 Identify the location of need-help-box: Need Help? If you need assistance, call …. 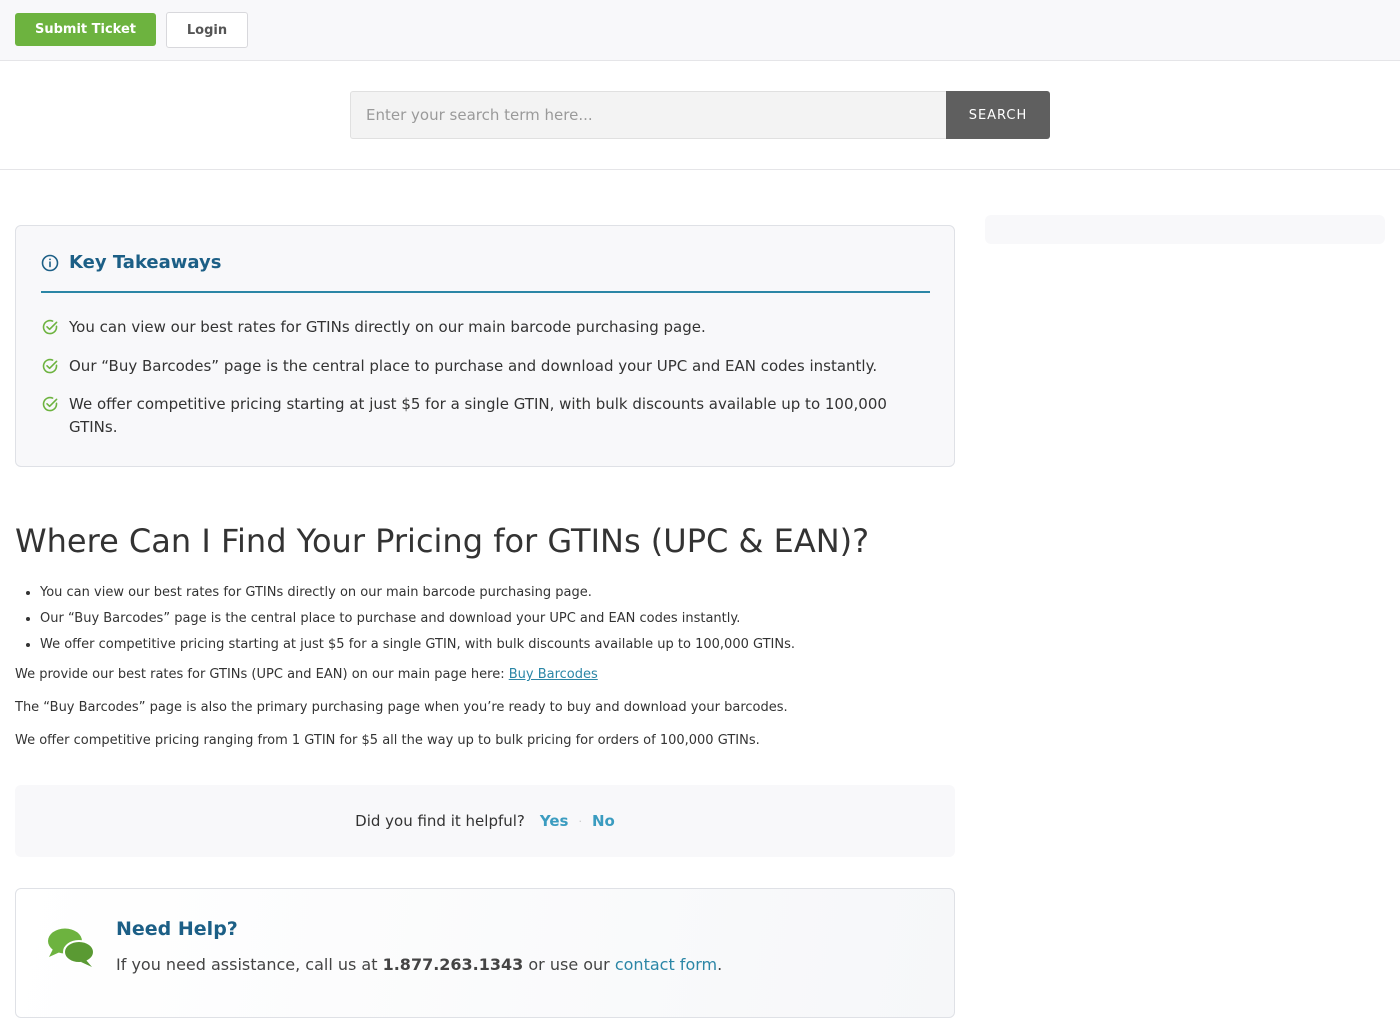
(485, 953).